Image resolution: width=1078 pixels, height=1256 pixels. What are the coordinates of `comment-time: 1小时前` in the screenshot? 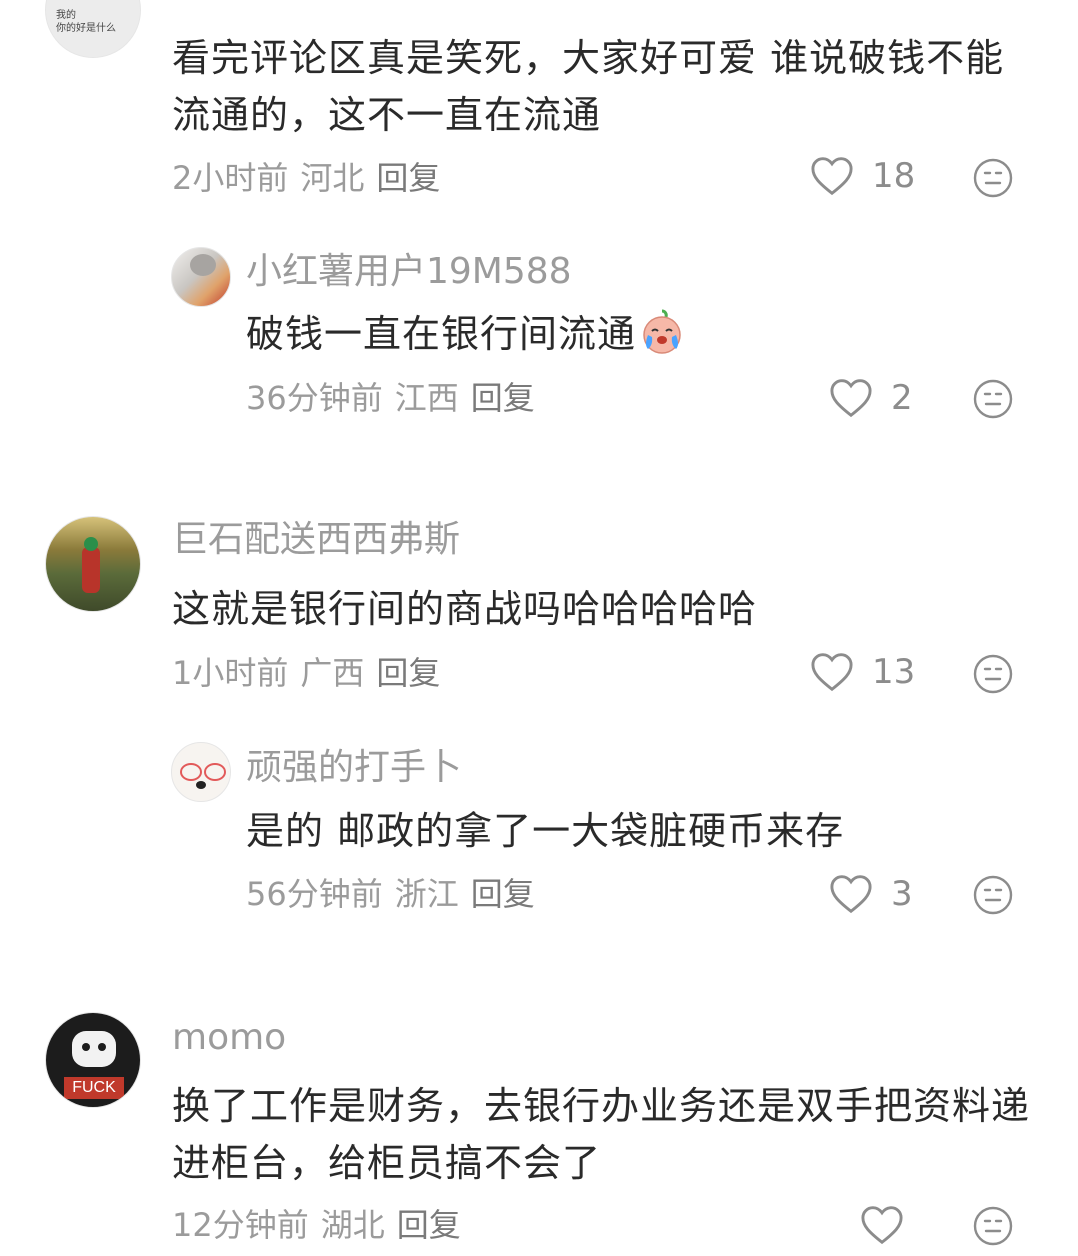 It's located at (230, 673).